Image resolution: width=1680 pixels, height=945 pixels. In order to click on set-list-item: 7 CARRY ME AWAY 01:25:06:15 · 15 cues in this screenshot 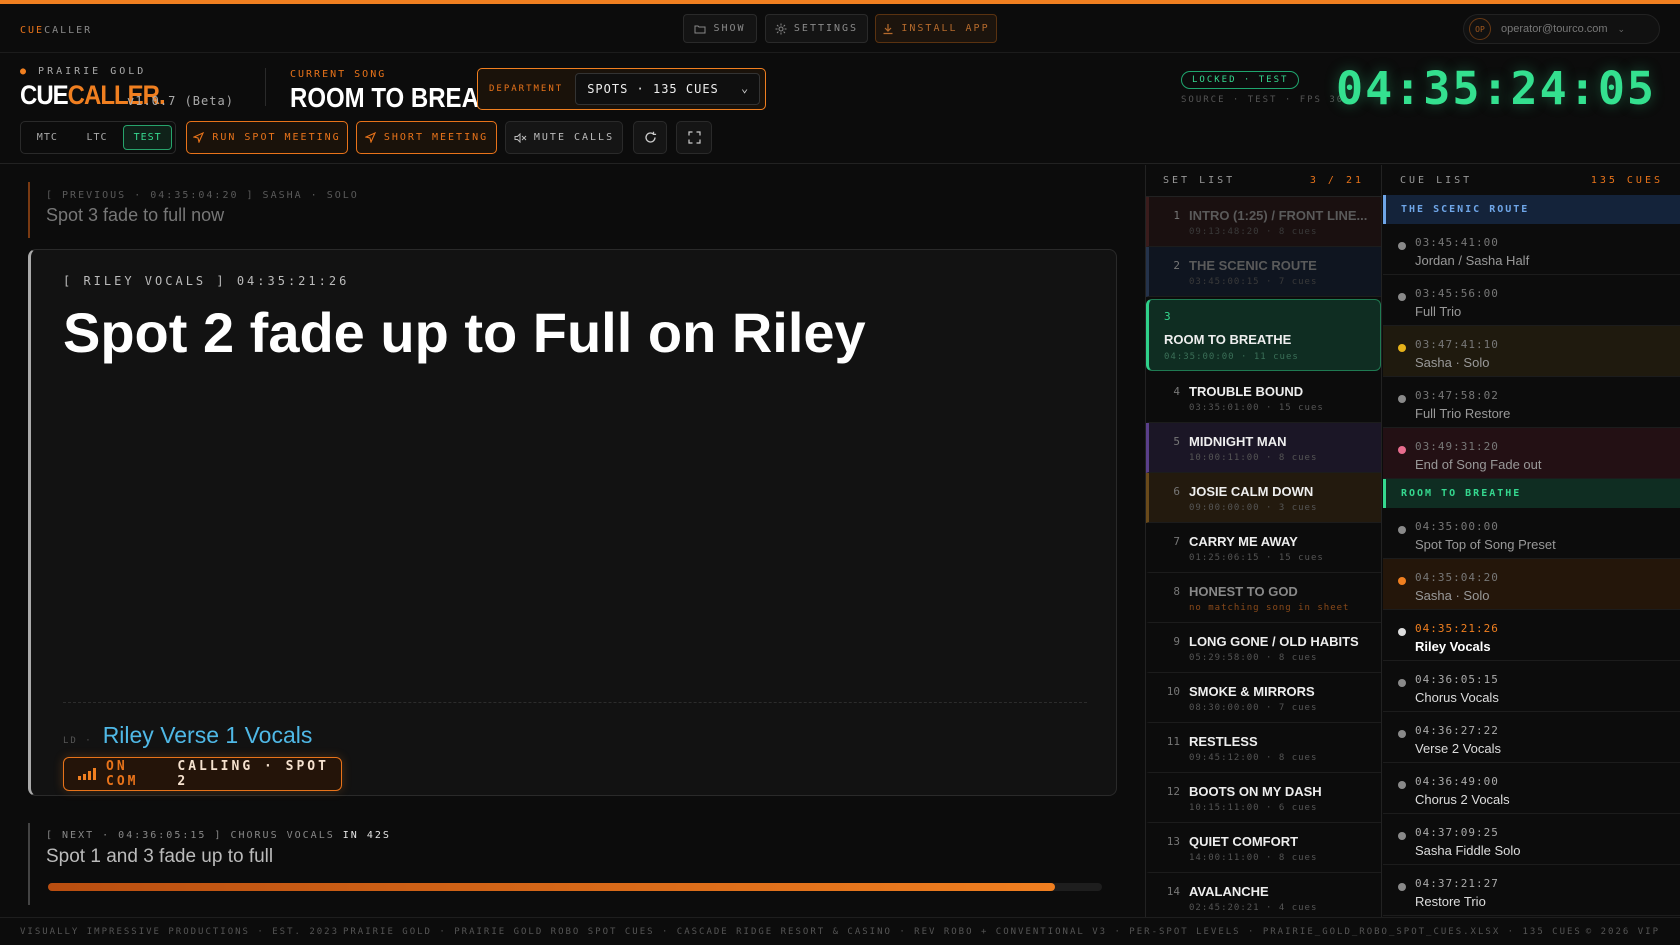, I will do `click(1263, 548)`.